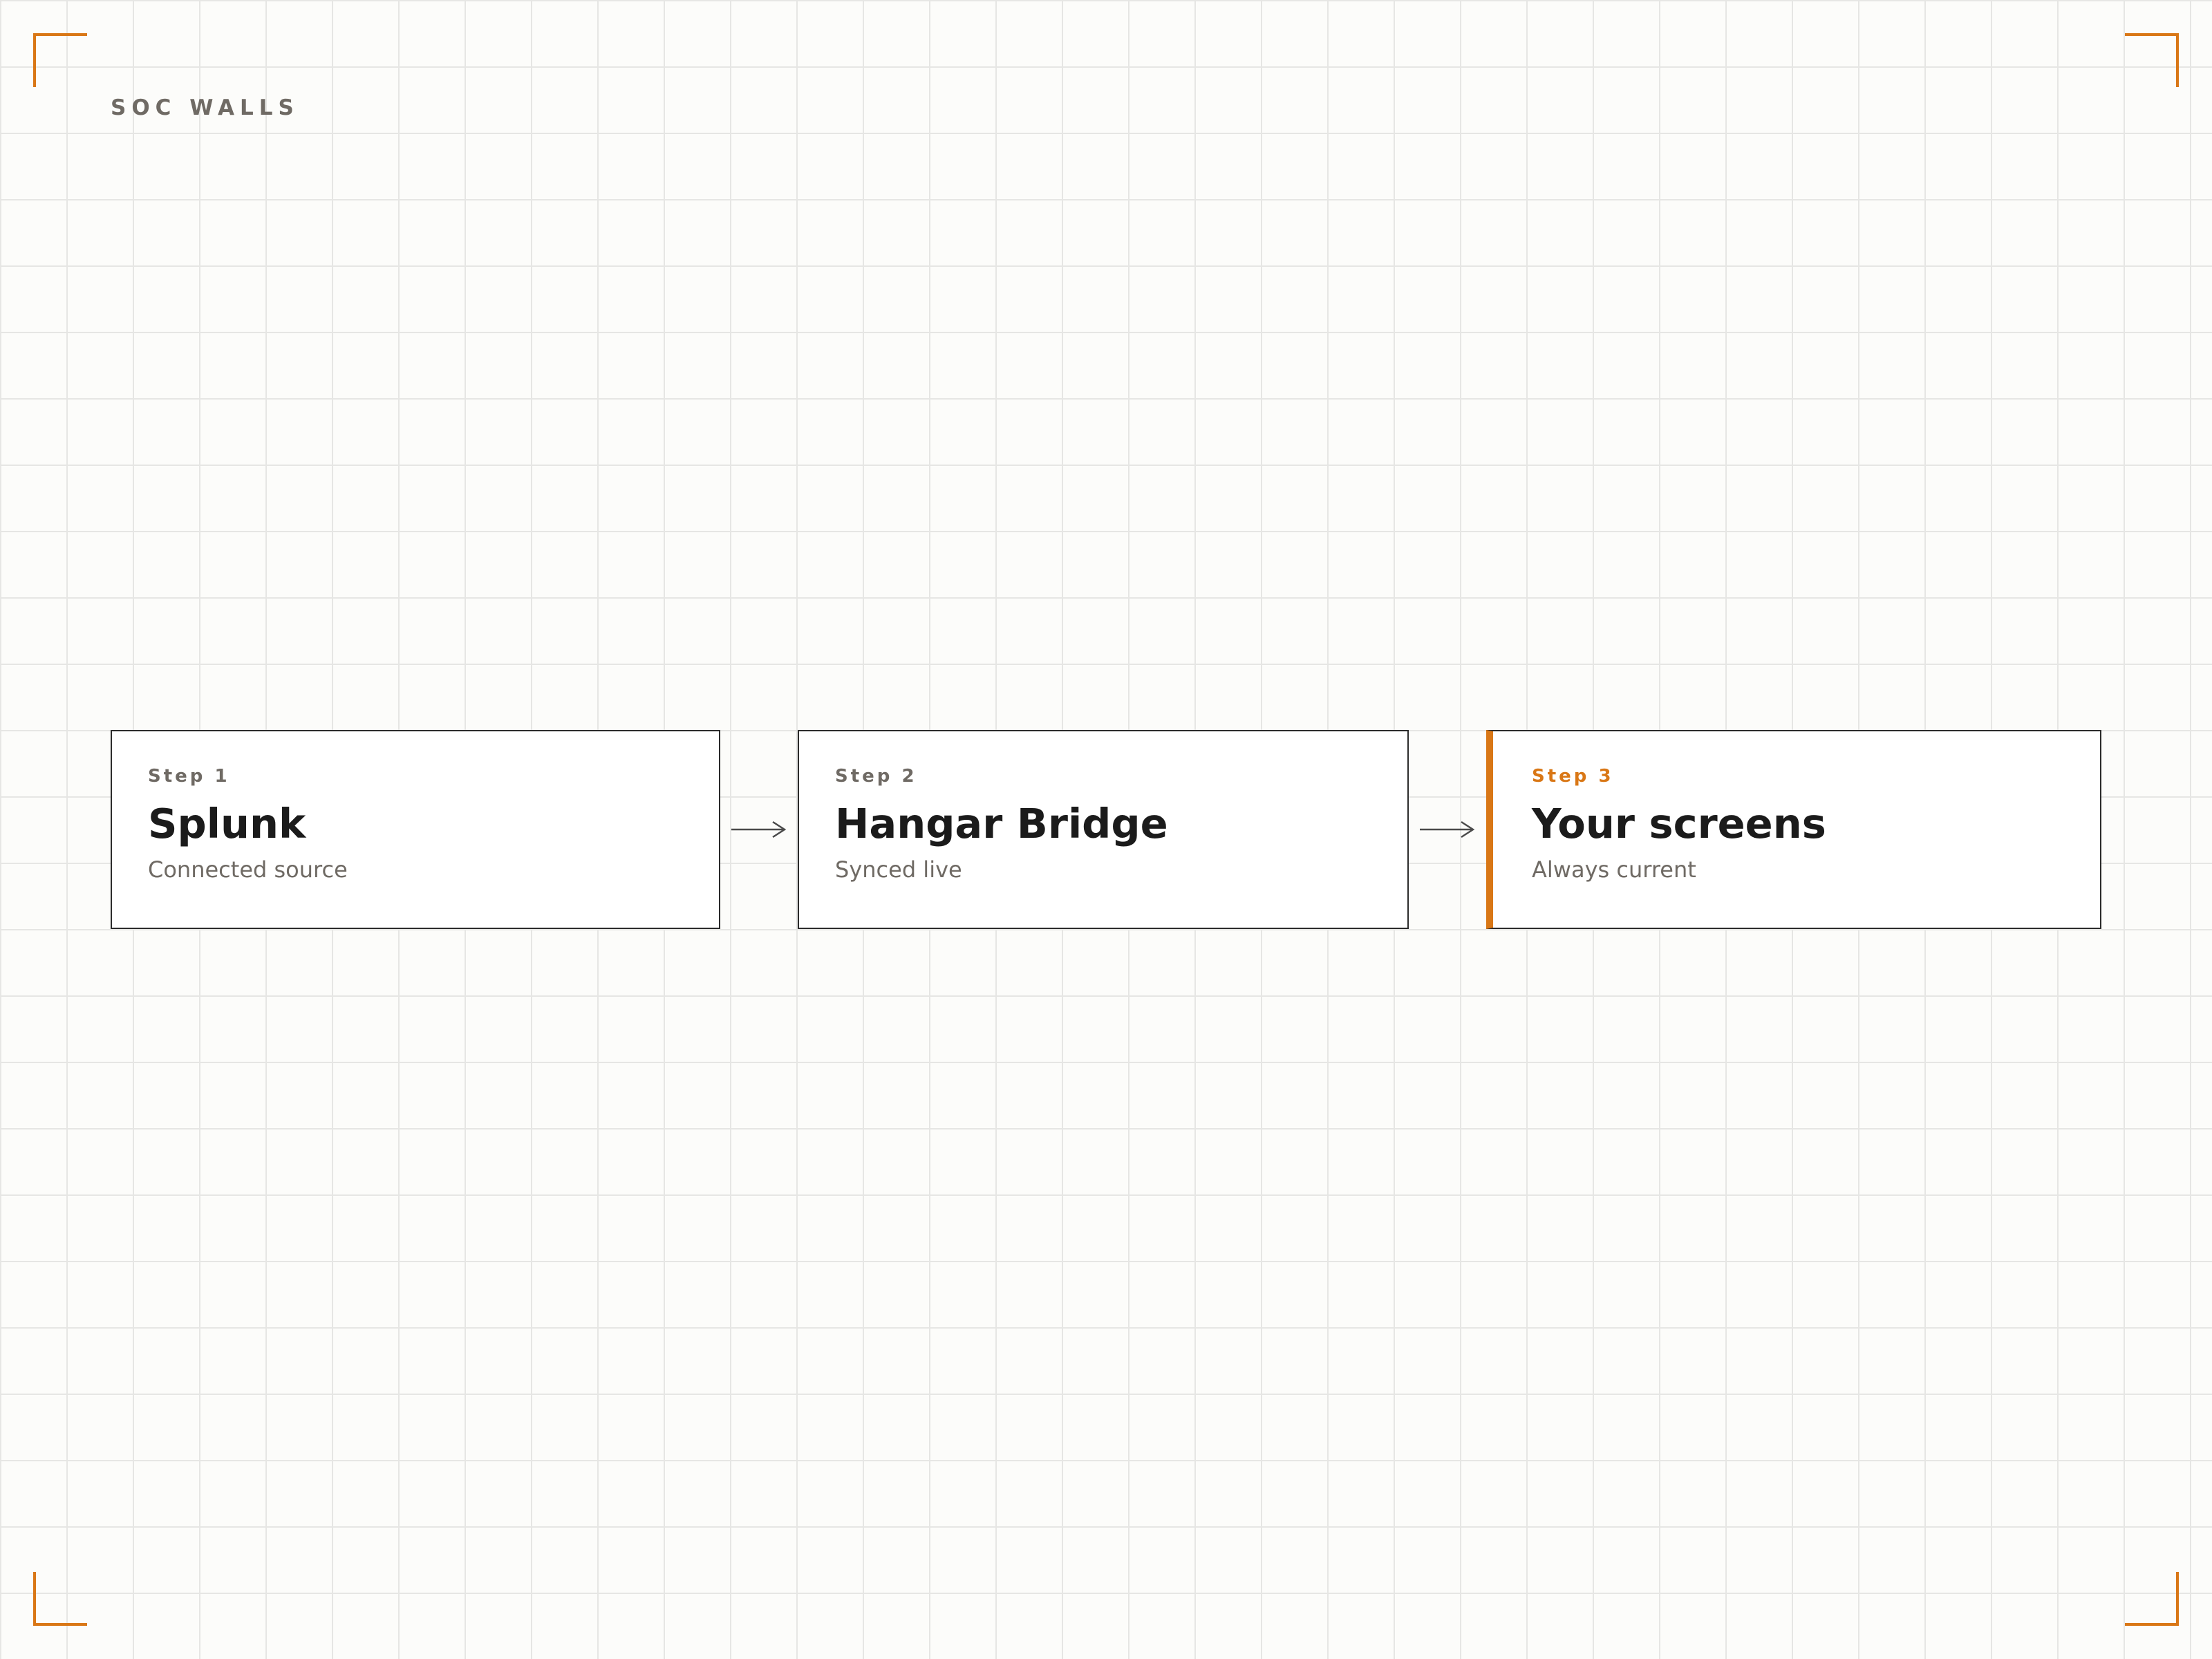  Describe the element at coordinates (1573, 777) in the screenshot. I see `step-number-label: Step 3` at that location.